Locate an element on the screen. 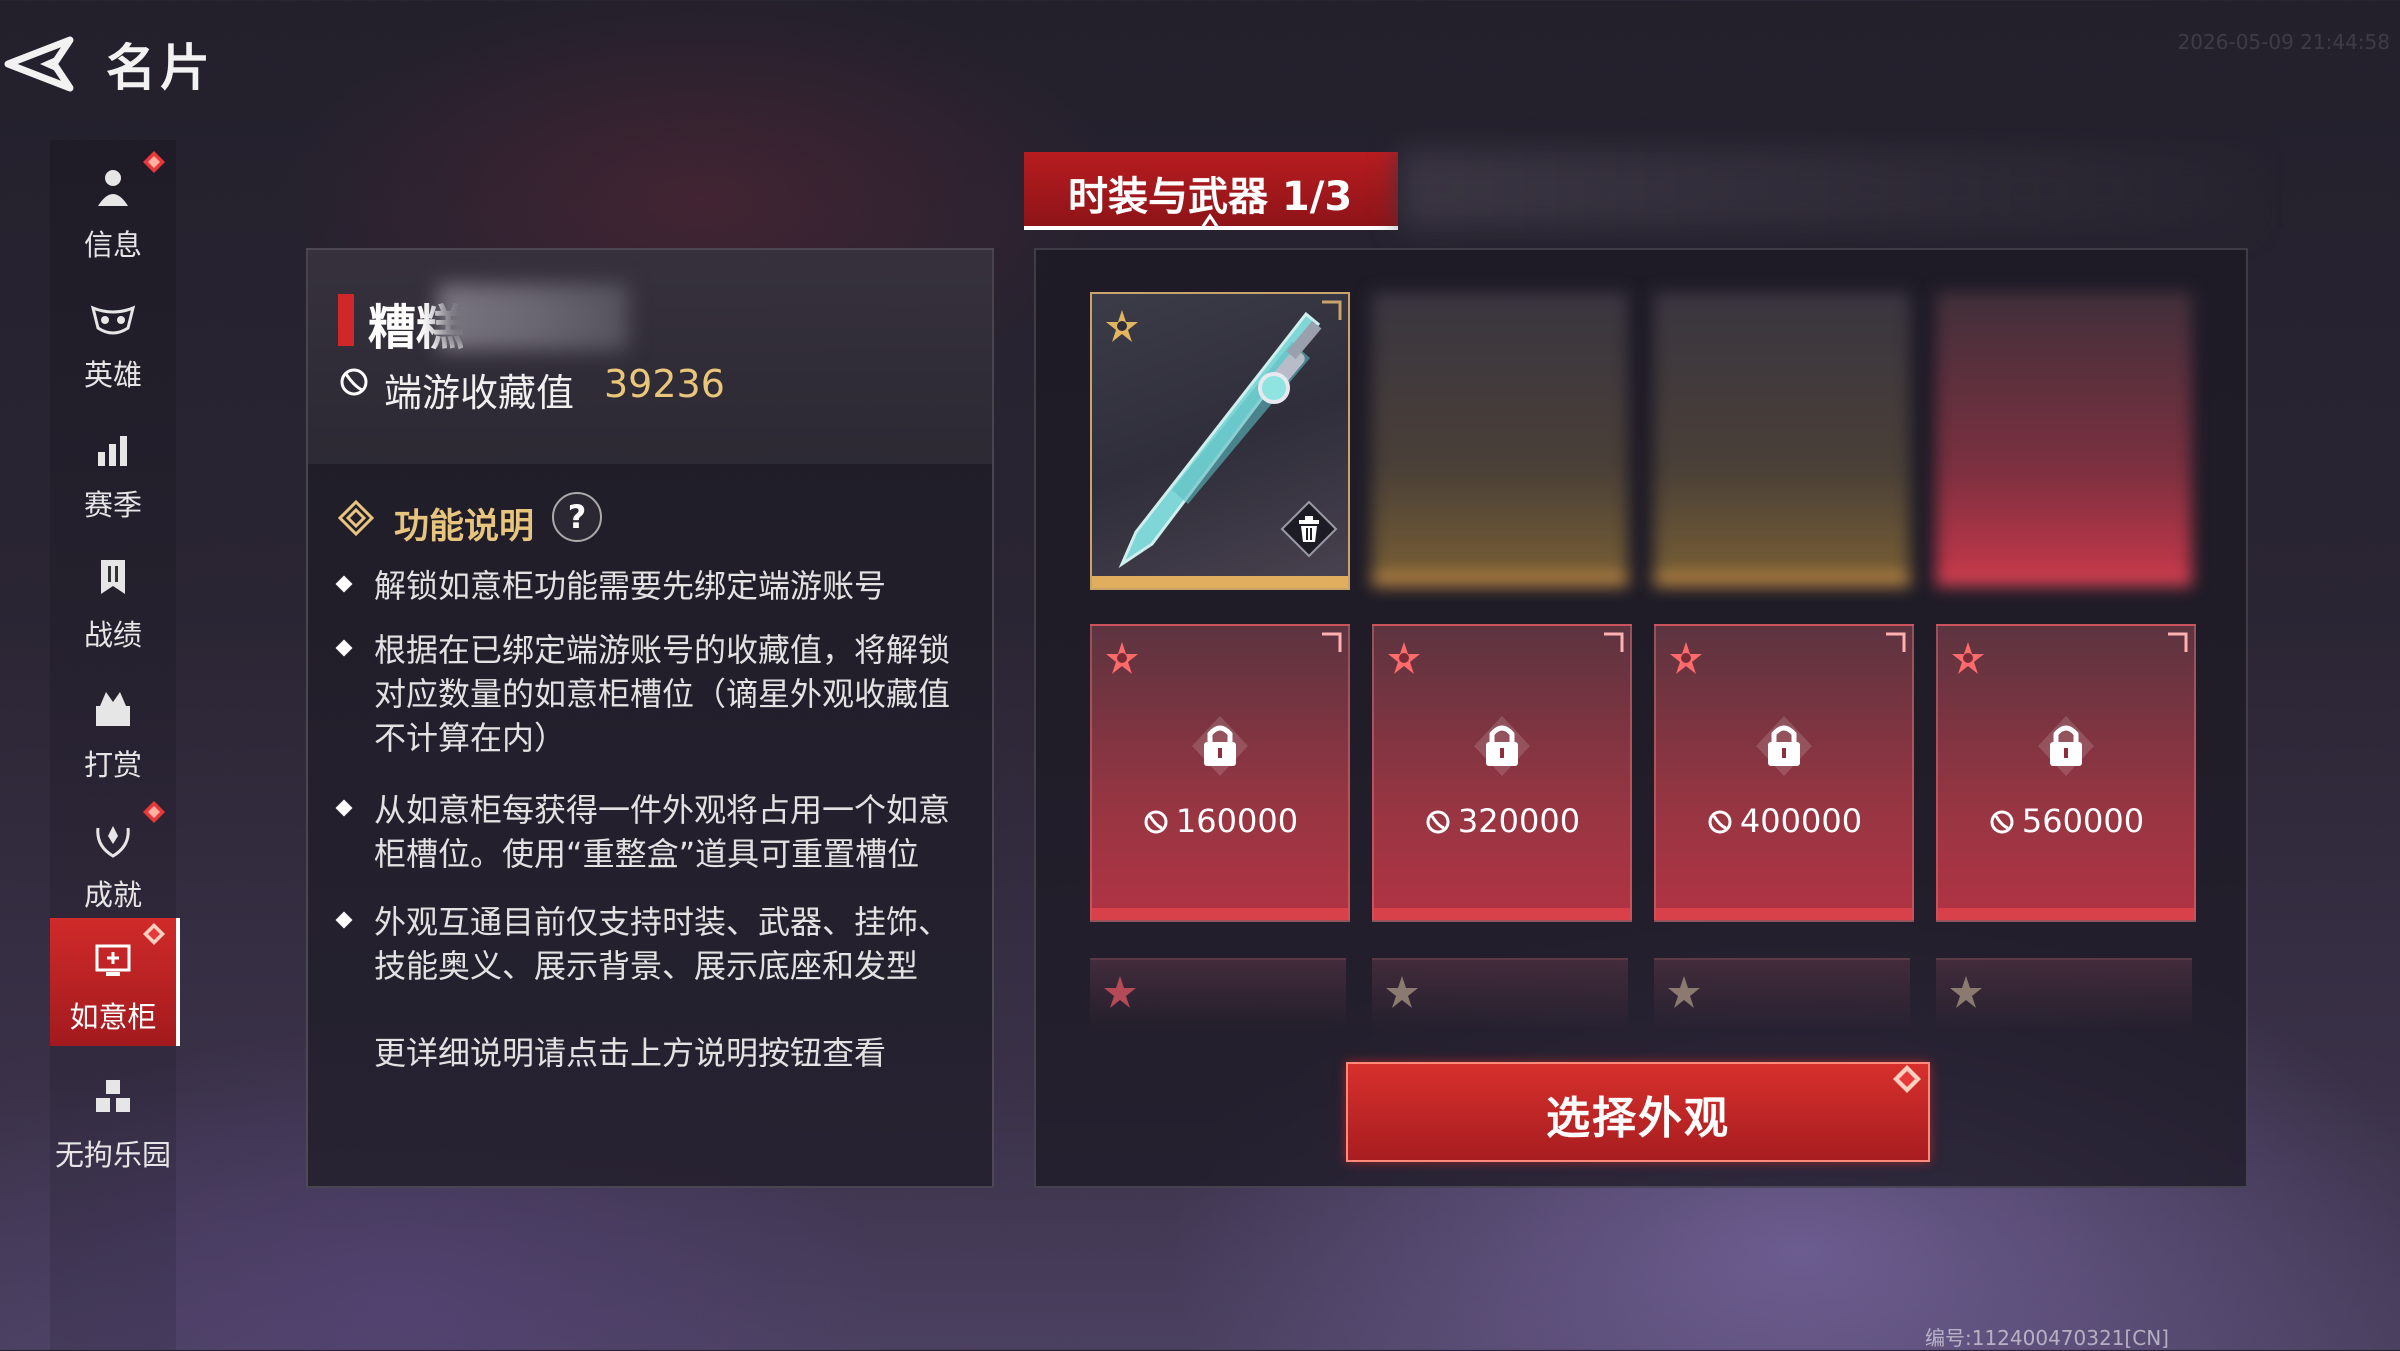  back-arrow-icon is located at coordinates (39, 64).